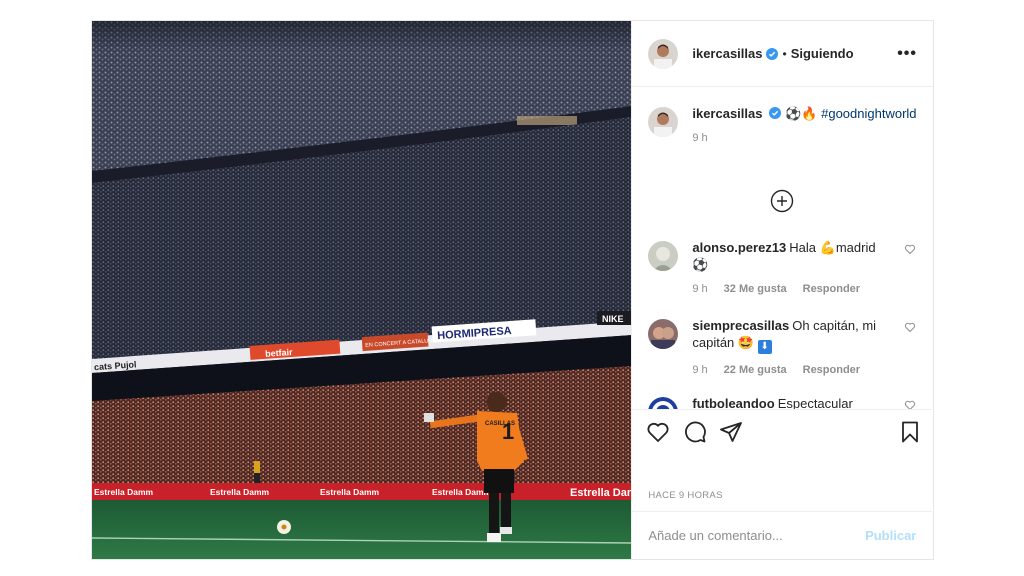  I want to click on comment-username: futboleandoo, so click(733, 402).